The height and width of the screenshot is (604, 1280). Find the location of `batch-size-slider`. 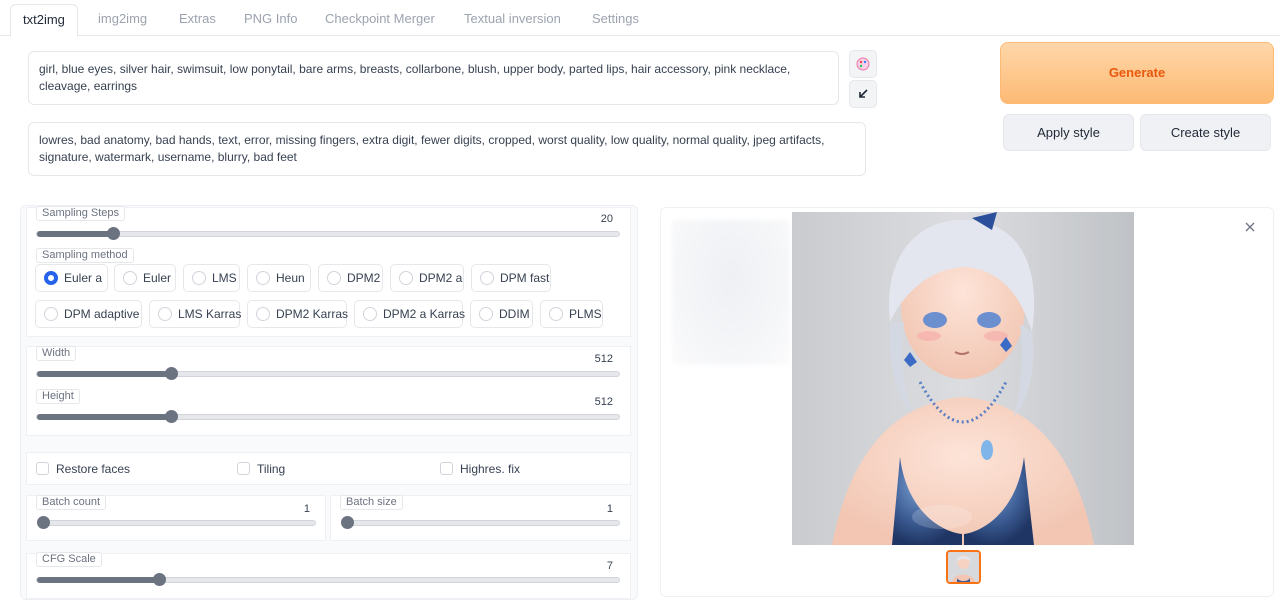

batch-size-slider is located at coordinates (480, 522).